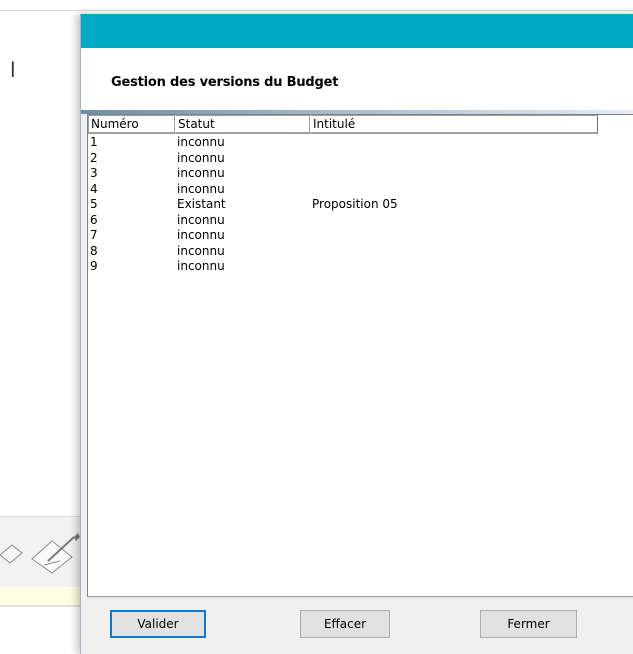 Image resolution: width=633 pixels, height=654 pixels. Describe the element at coordinates (94, 173) in the screenshot. I see `row-numero: 3` at that location.